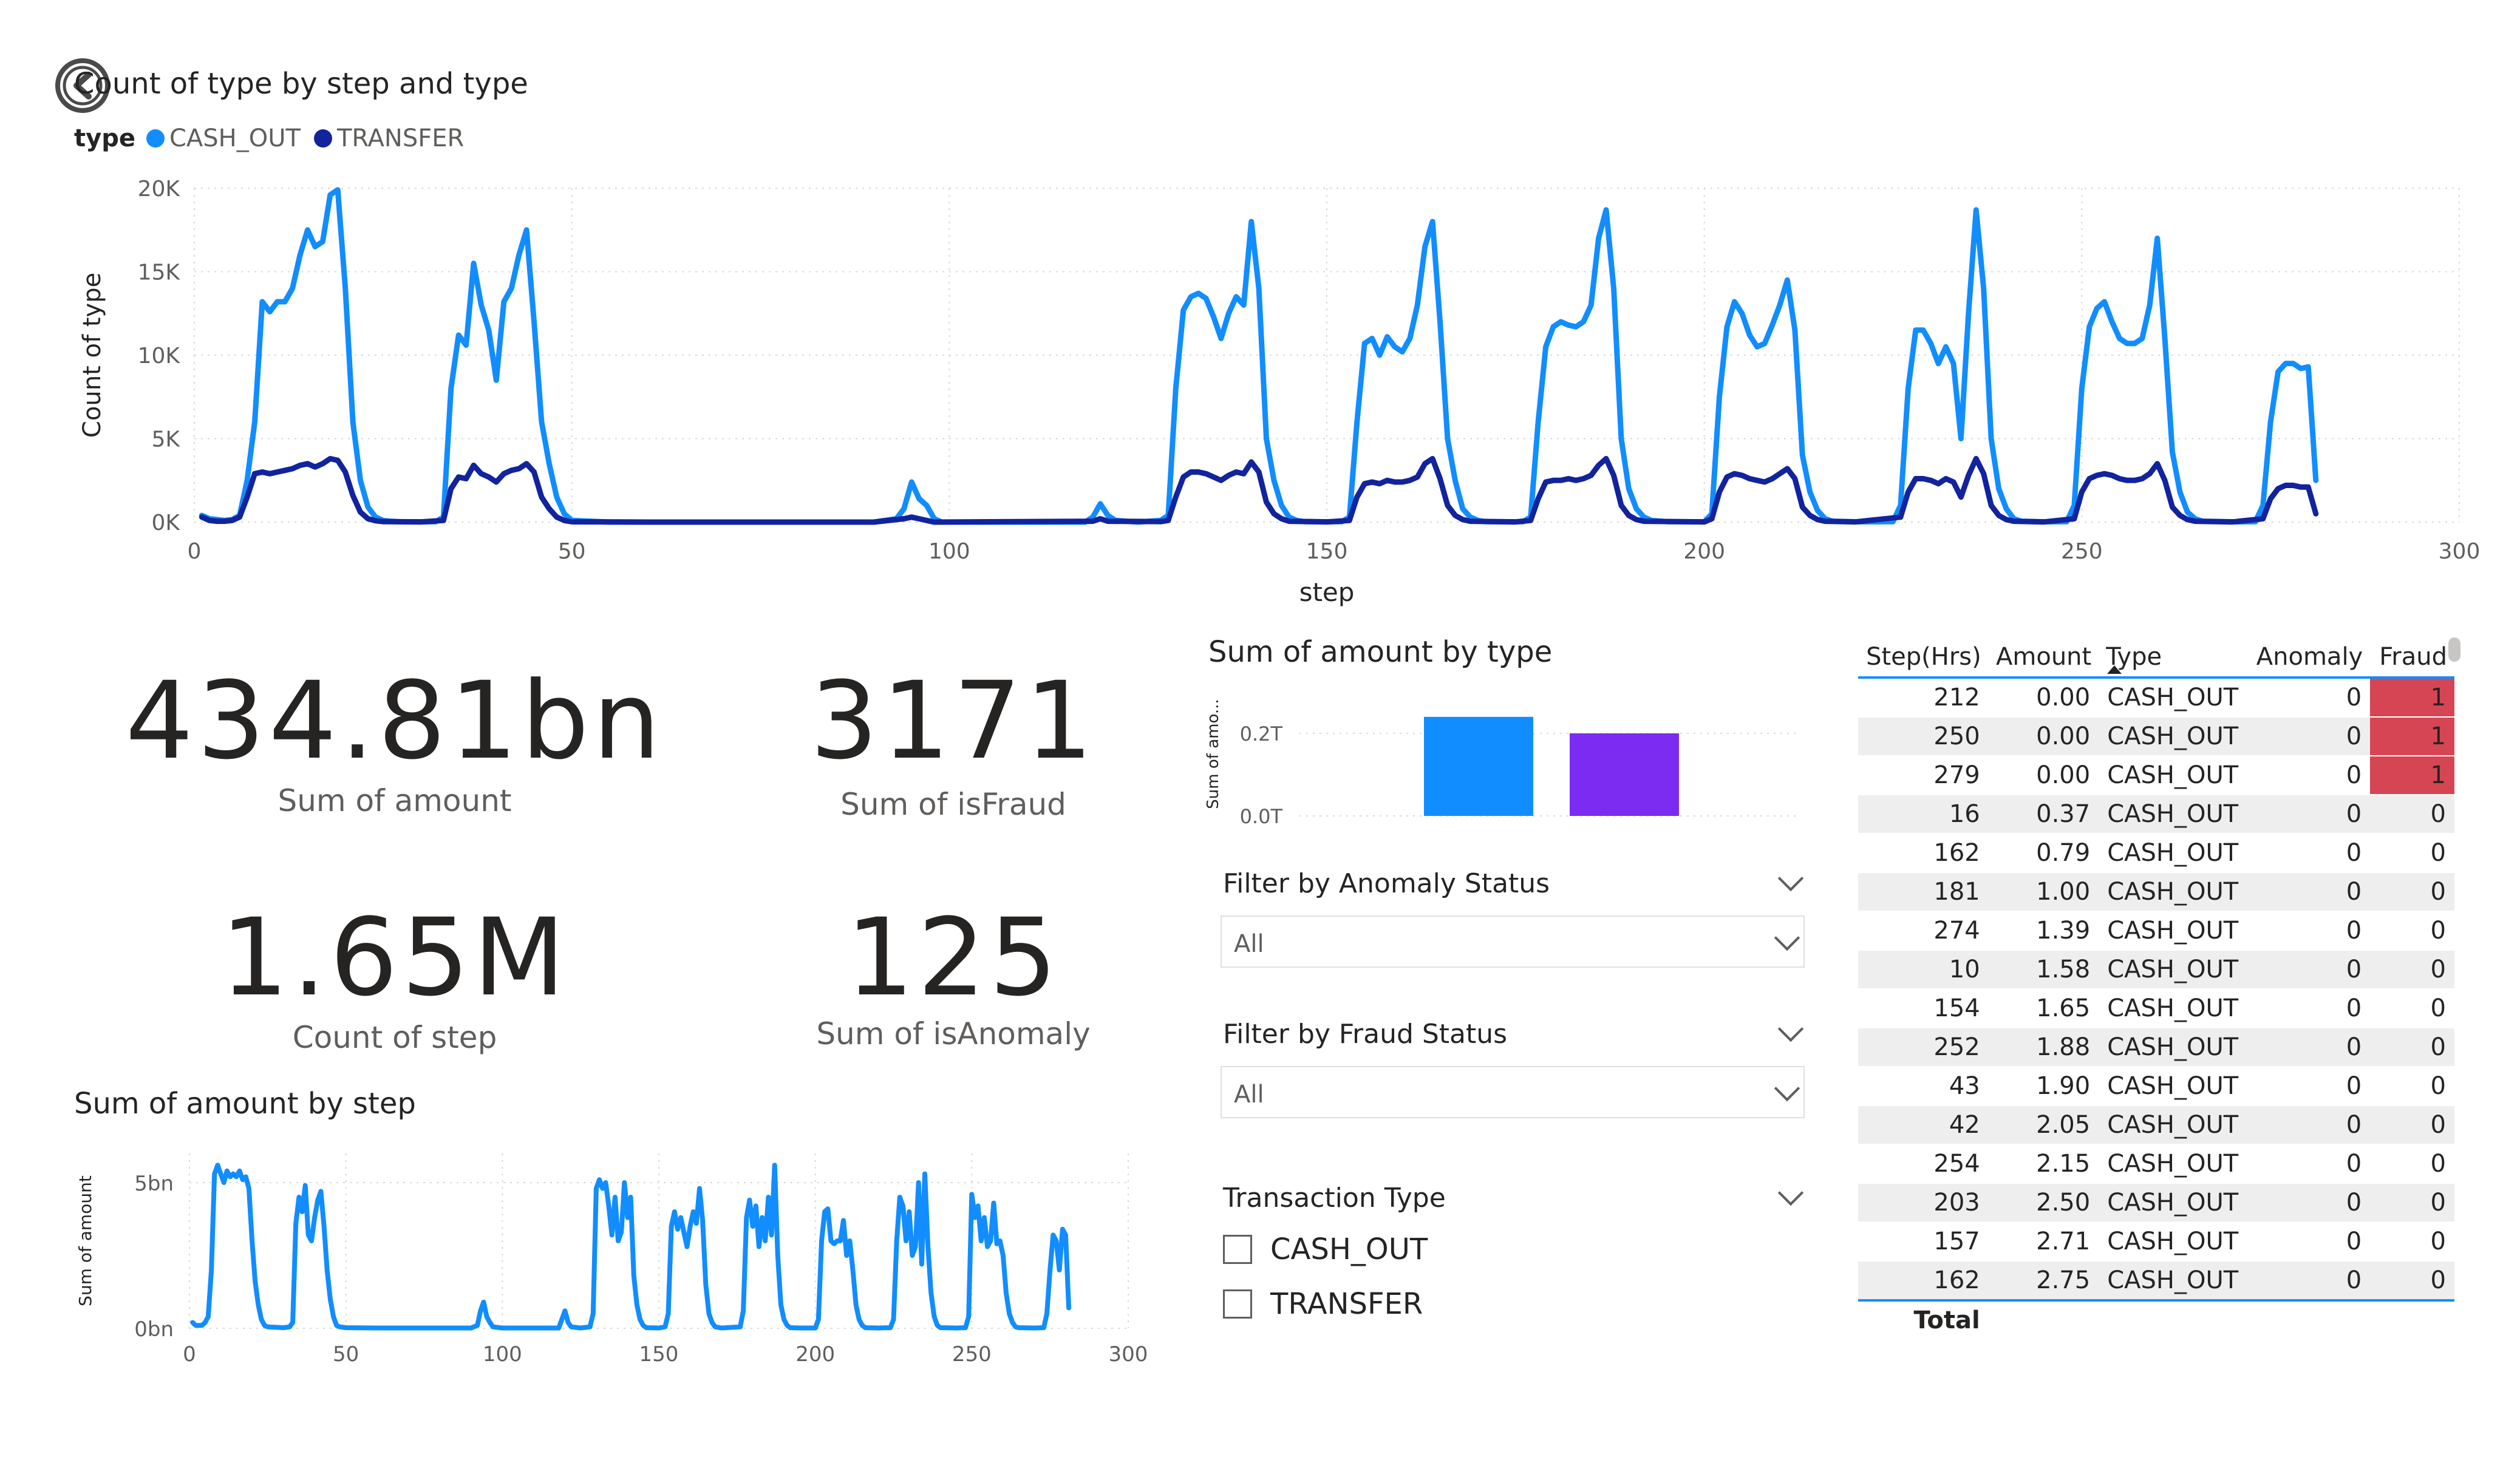 This screenshot has width=2520, height=1457. What do you see at coordinates (395, 800) in the screenshot?
I see `kpi-label: Sum of amount` at bounding box center [395, 800].